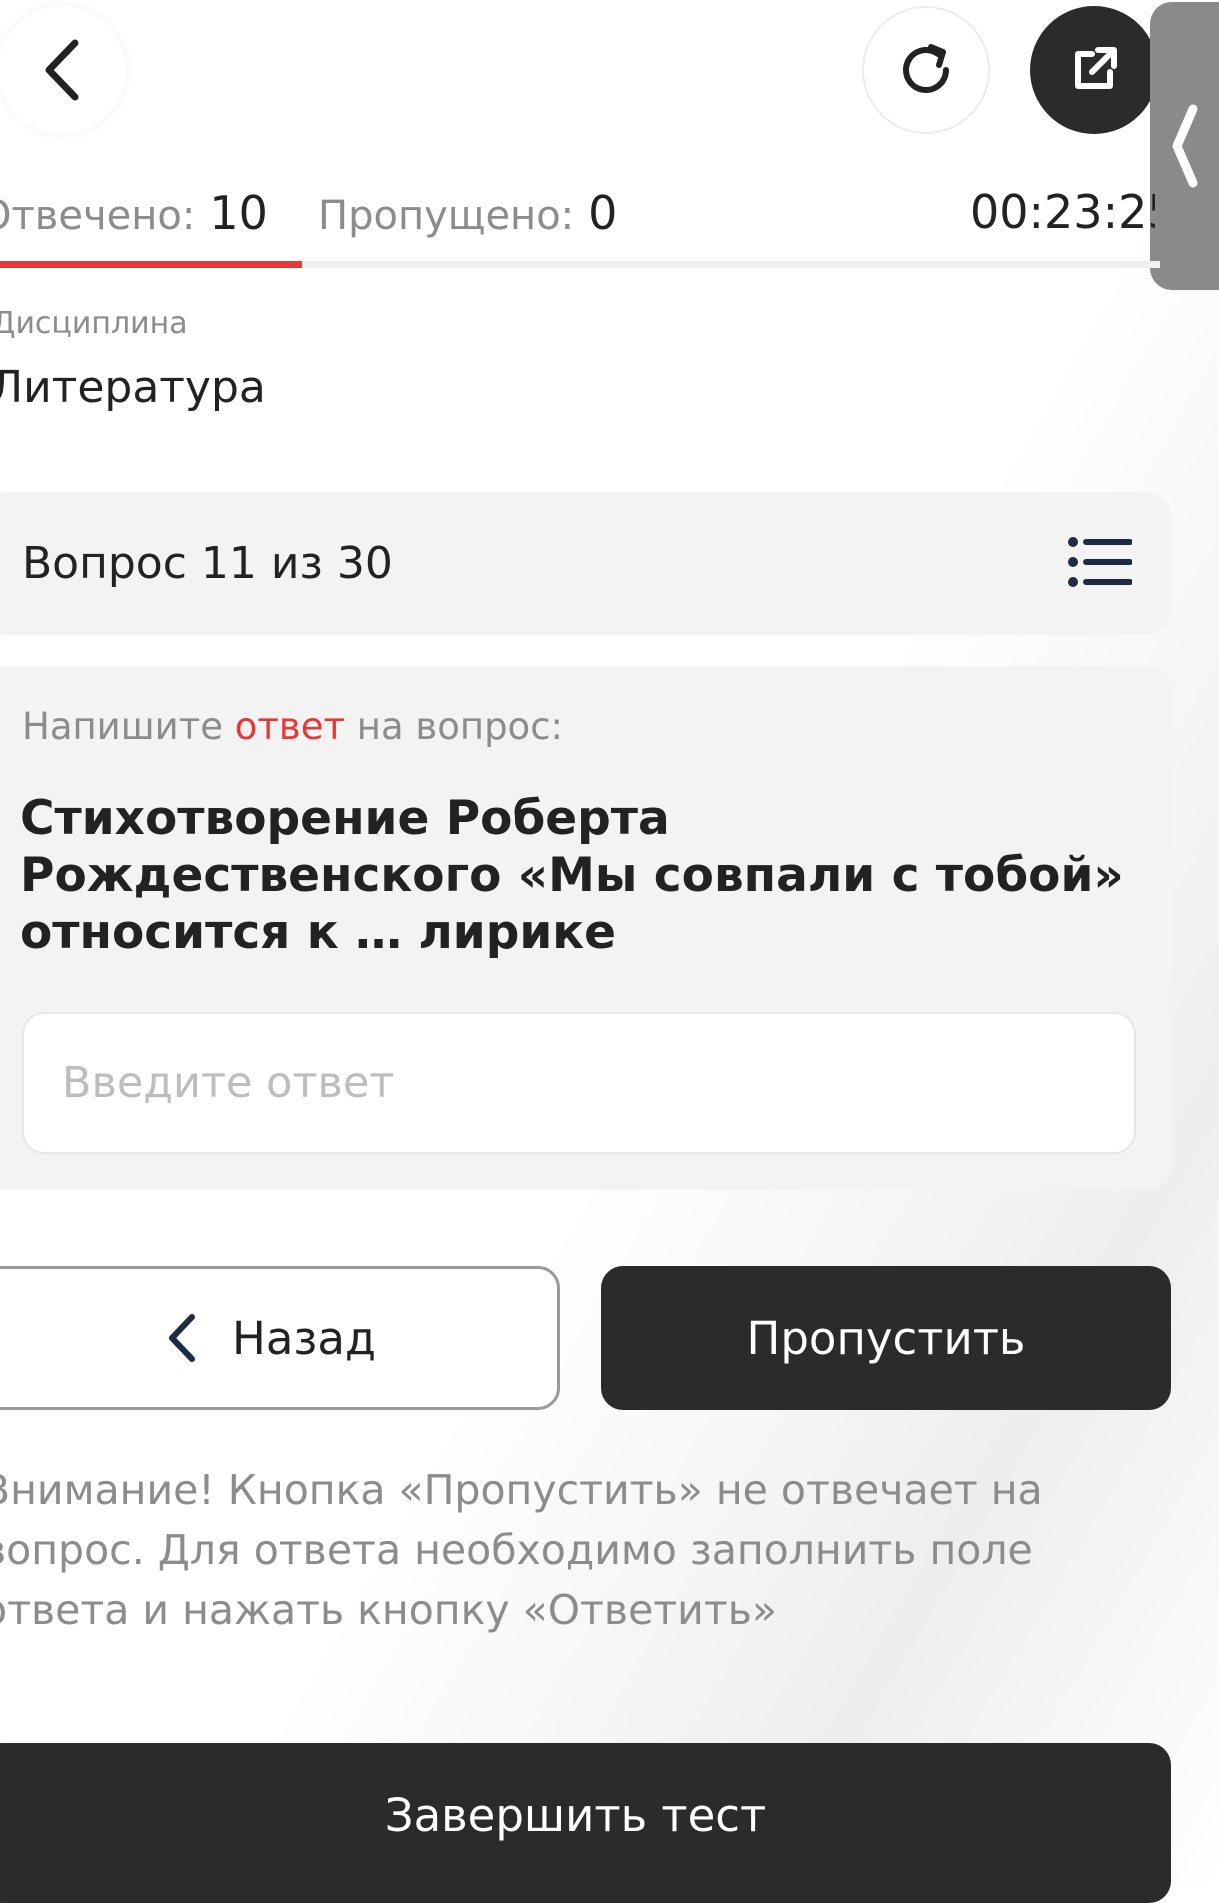 Image resolution: width=1219 pixels, height=1903 pixels. What do you see at coordinates (446, 216) in the screenshot?
I see `skipped-label: Пропущено:` at bounding box center [446, 216].